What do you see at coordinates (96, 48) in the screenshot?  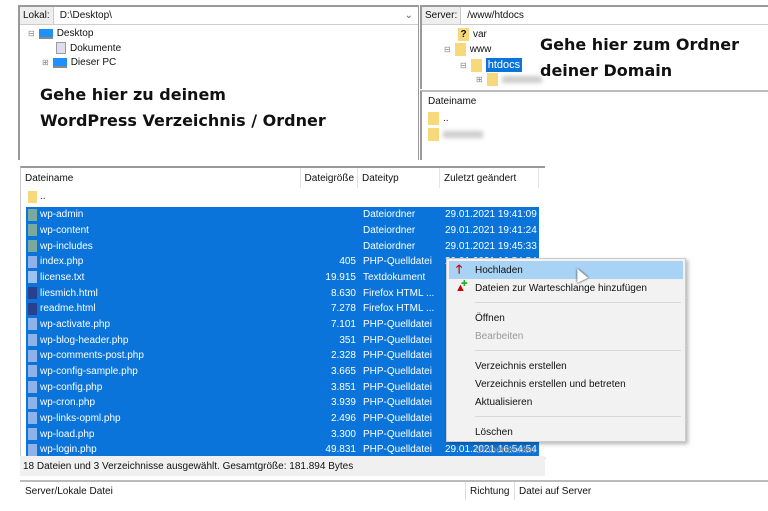 I see `tree-label: Dokumente` at bounding box center [96, 48].